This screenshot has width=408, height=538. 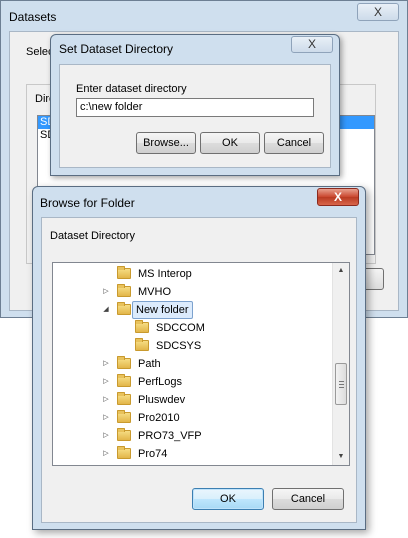 I want to click on tree-item-label: MVHO, so click(x=154, y=292).